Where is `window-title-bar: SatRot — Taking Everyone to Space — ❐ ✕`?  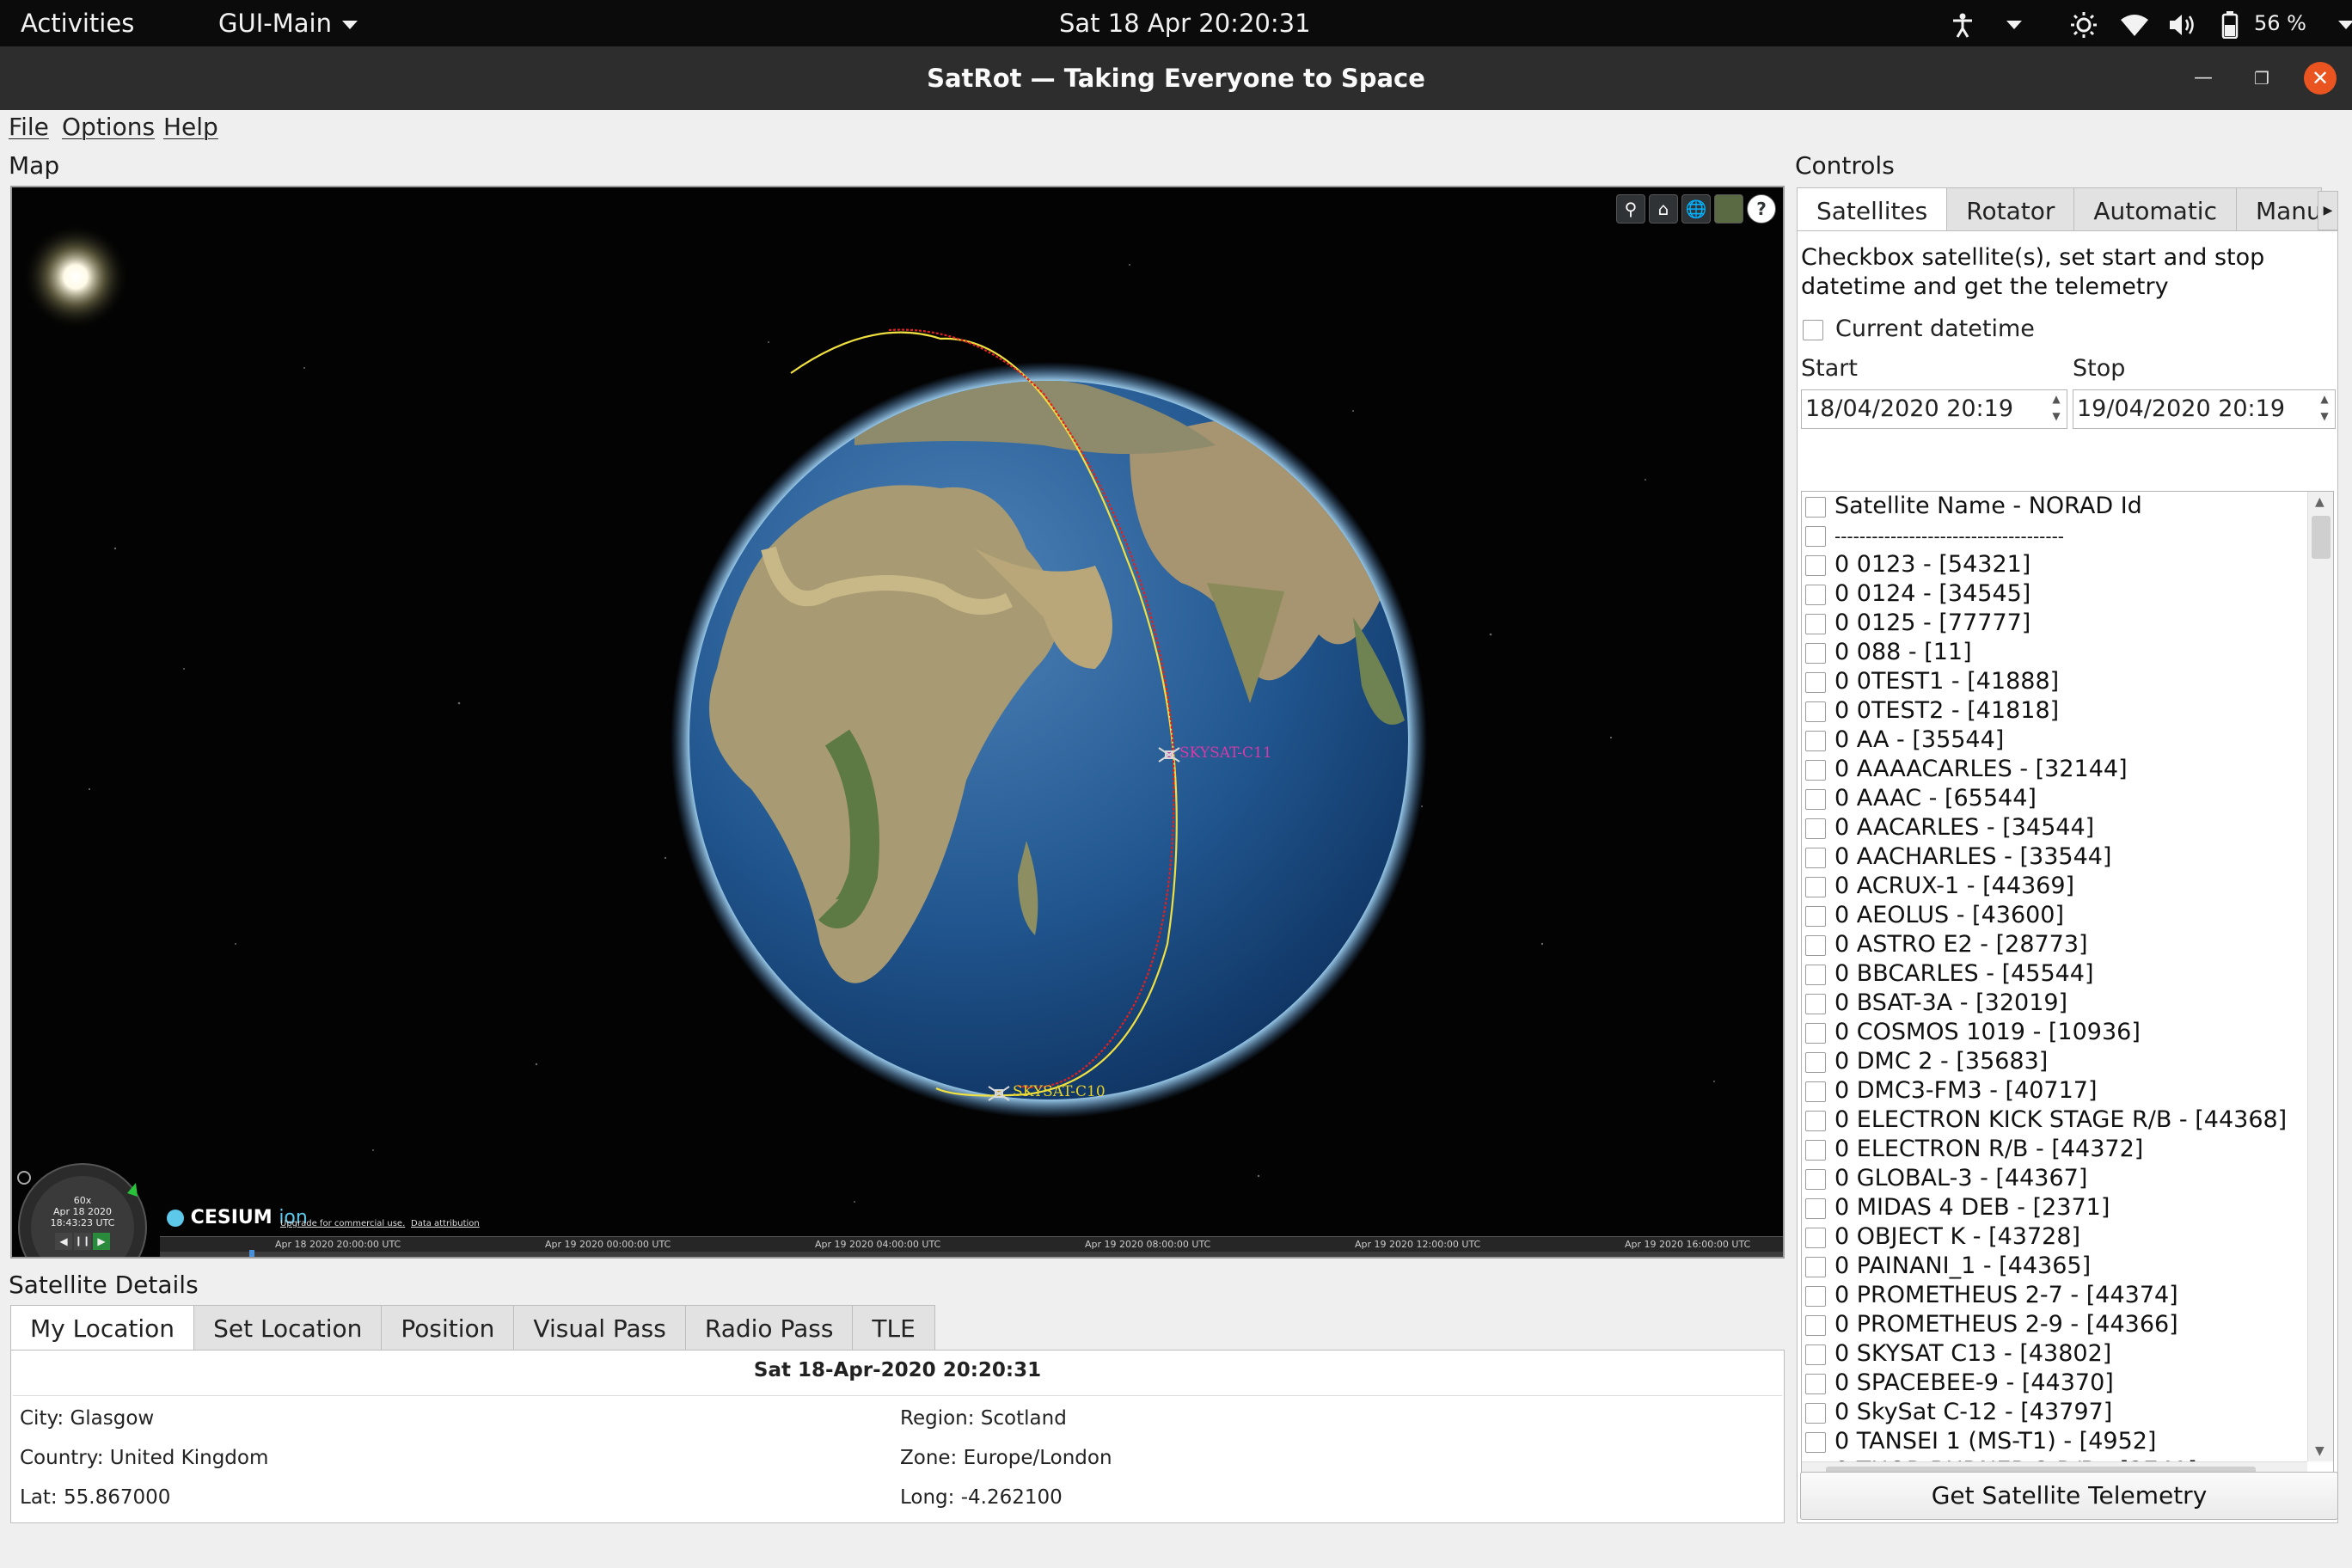 window-title-bar: SatRot — Taking Everyone to Space — ❐ ✕ is located at coordinates (1176, 78).